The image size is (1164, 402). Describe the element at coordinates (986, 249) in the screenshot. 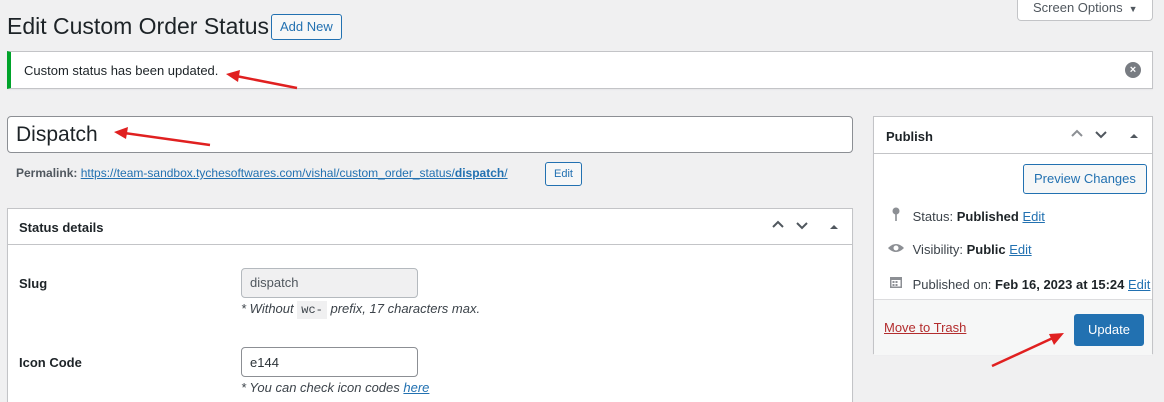

I see `visibility-value: Public` at that location.